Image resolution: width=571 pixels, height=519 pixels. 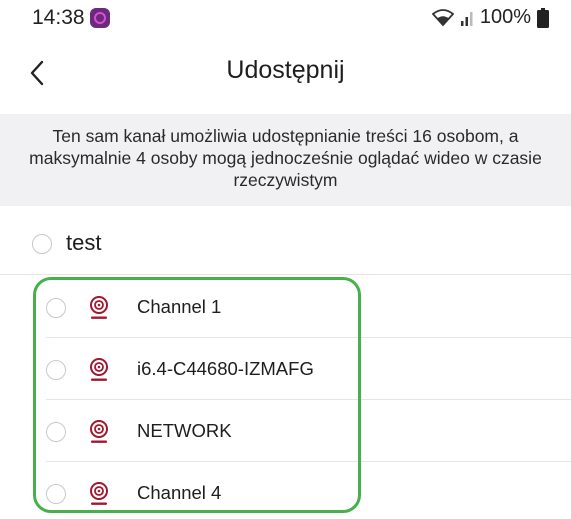 I want to click on channel-label: Channel 1, so click(x=179, y=306).